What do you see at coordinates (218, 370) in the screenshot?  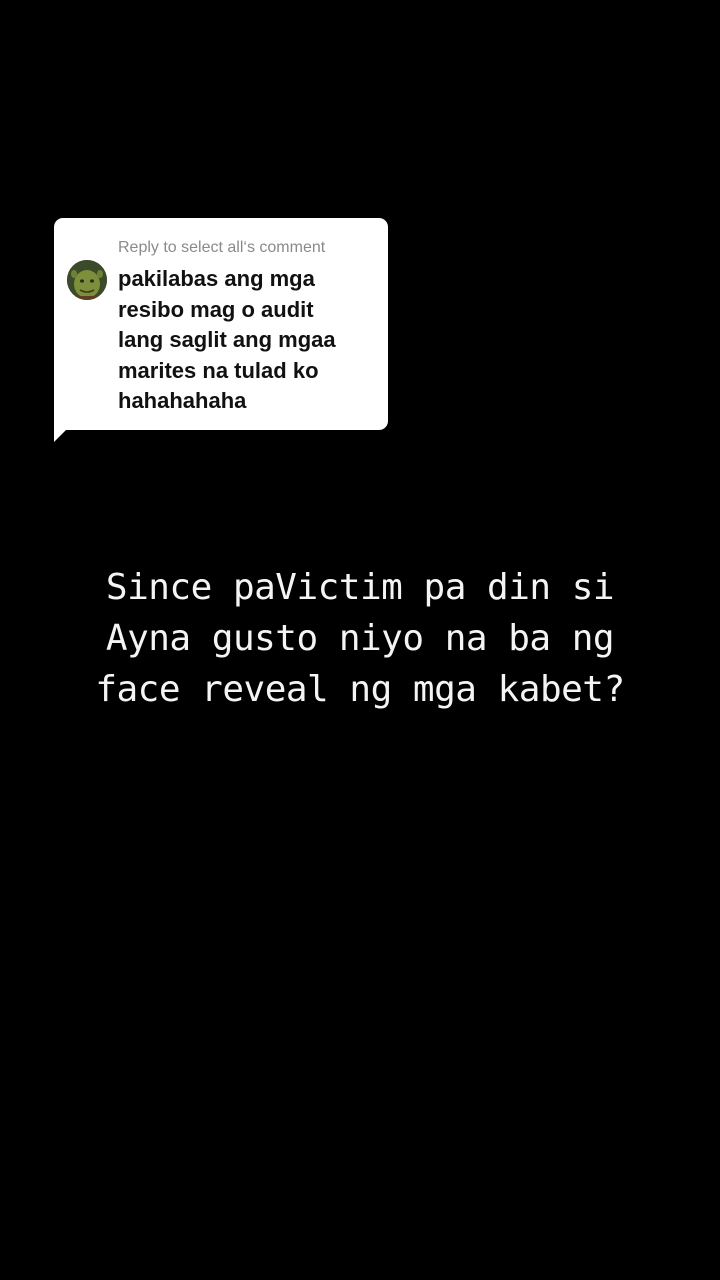 I see `comment-line: marites na tulad ko` at bounding box center [218, 370].